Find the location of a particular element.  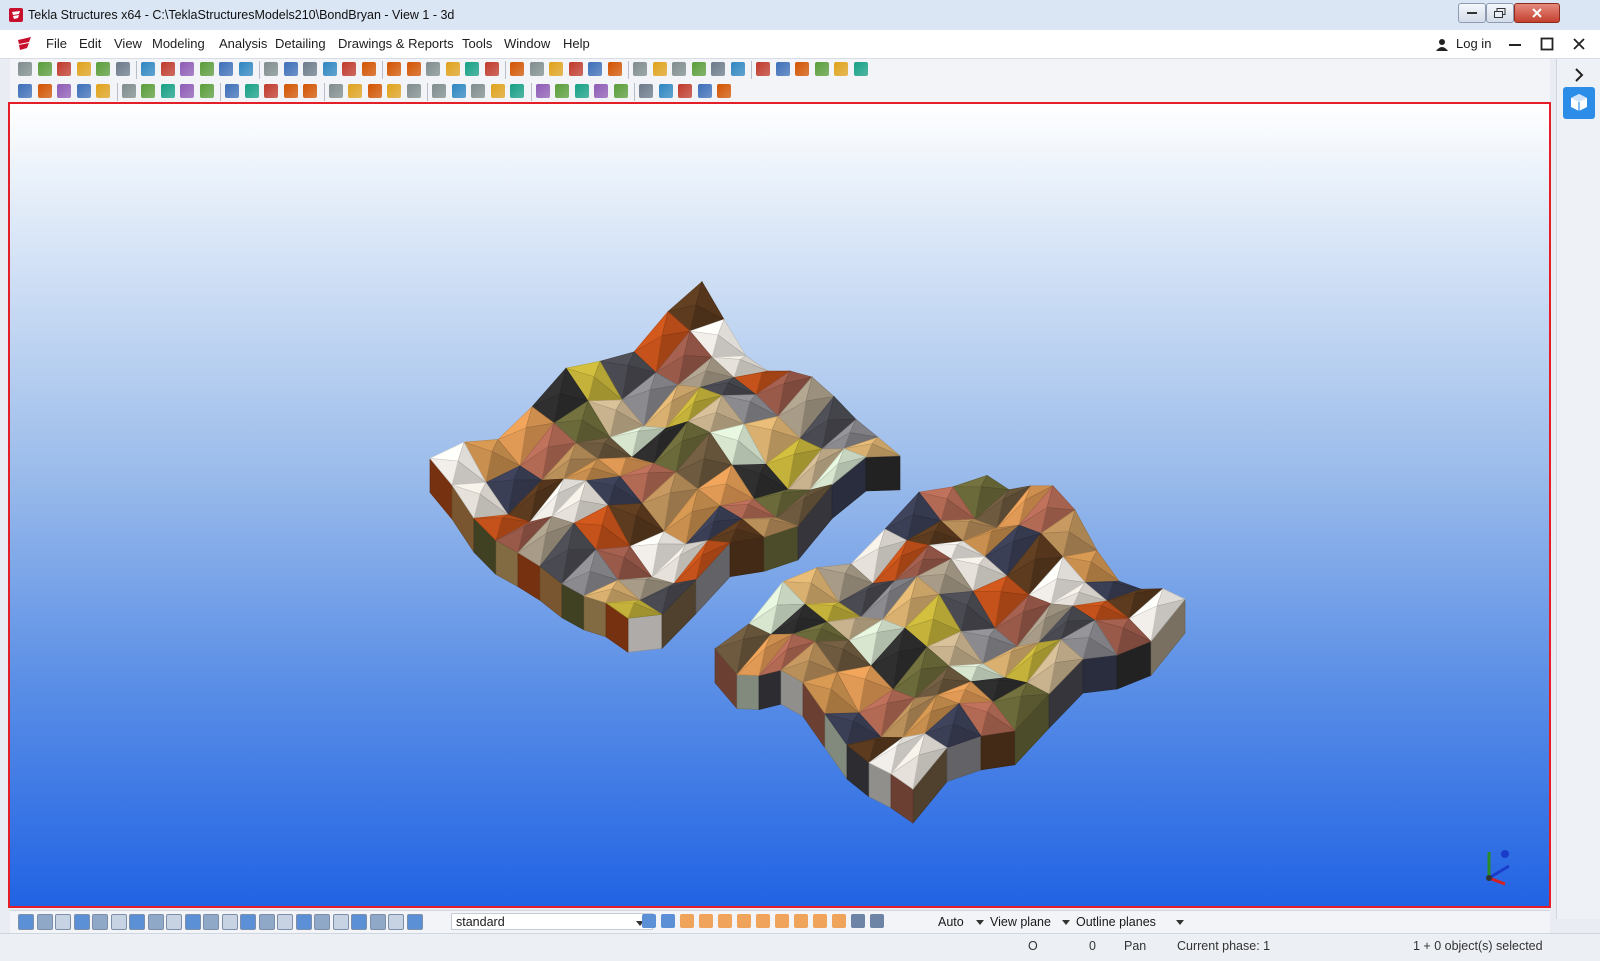

inquire-icon is located at coordinates (491, 69).